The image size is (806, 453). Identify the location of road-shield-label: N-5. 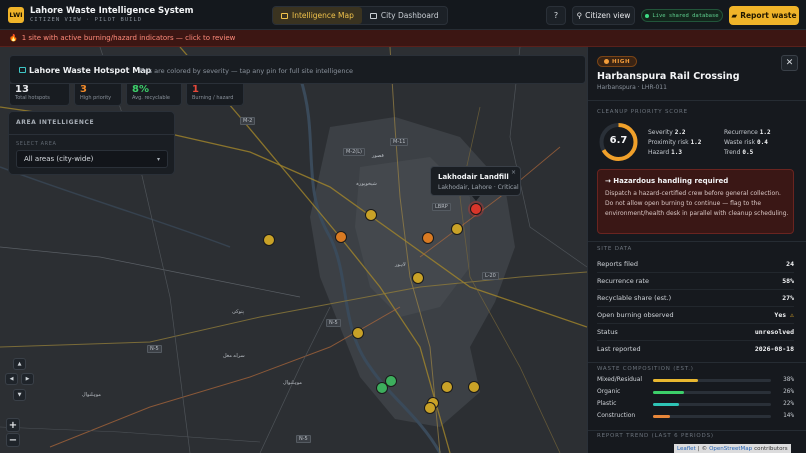
(333, 323).